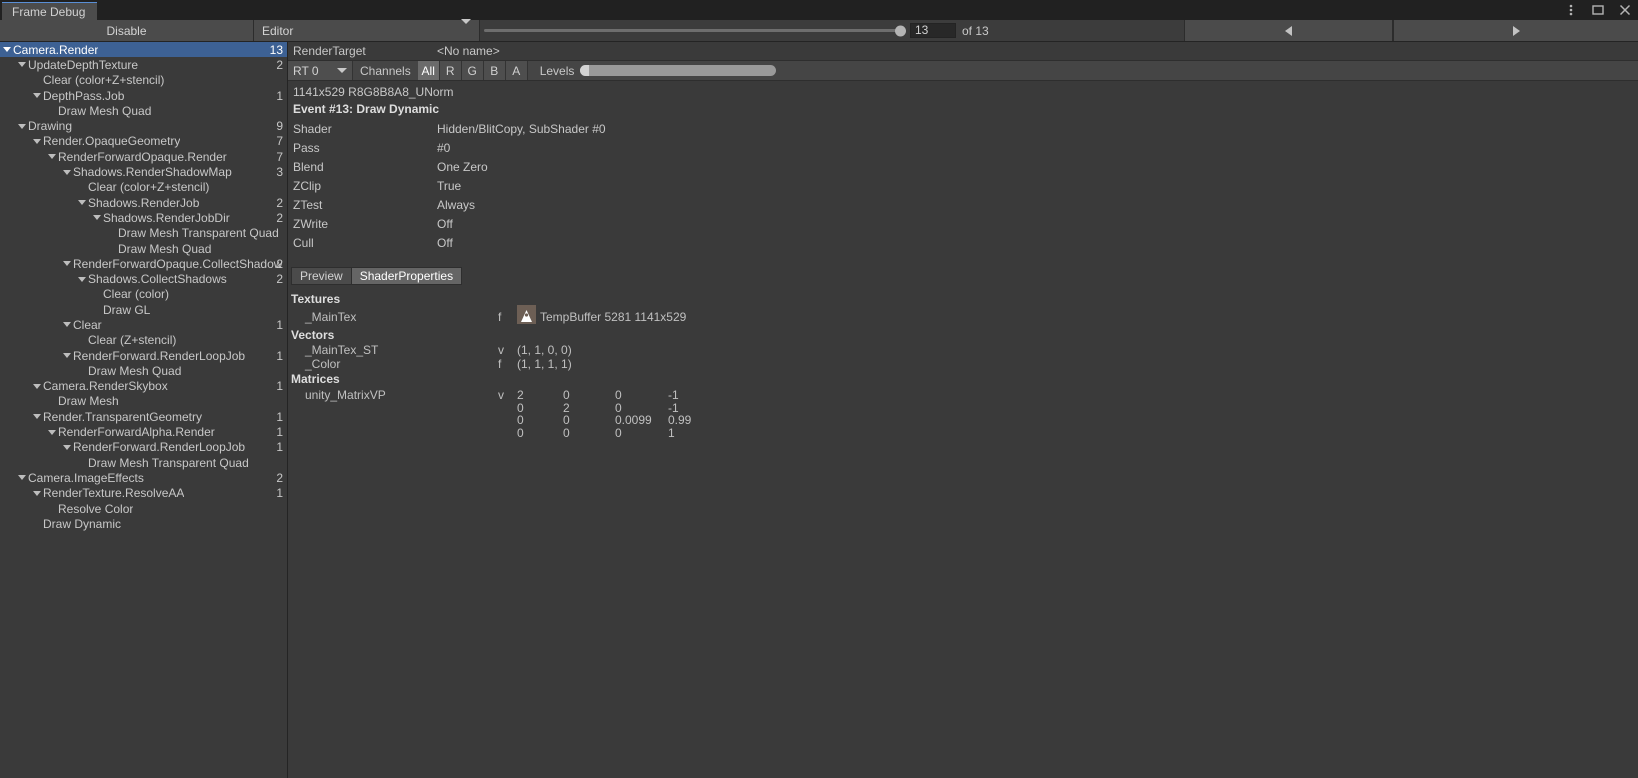  Describe the element at coordinates (494, 70) in the screenshot. I see `channel-button-b: B` at that location.